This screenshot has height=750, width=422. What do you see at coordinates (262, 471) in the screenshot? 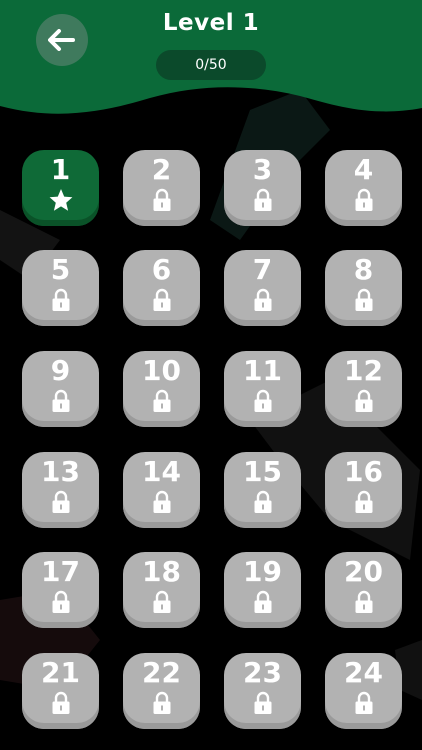
I see `level-number: 15` at bounding box center [262, 471].